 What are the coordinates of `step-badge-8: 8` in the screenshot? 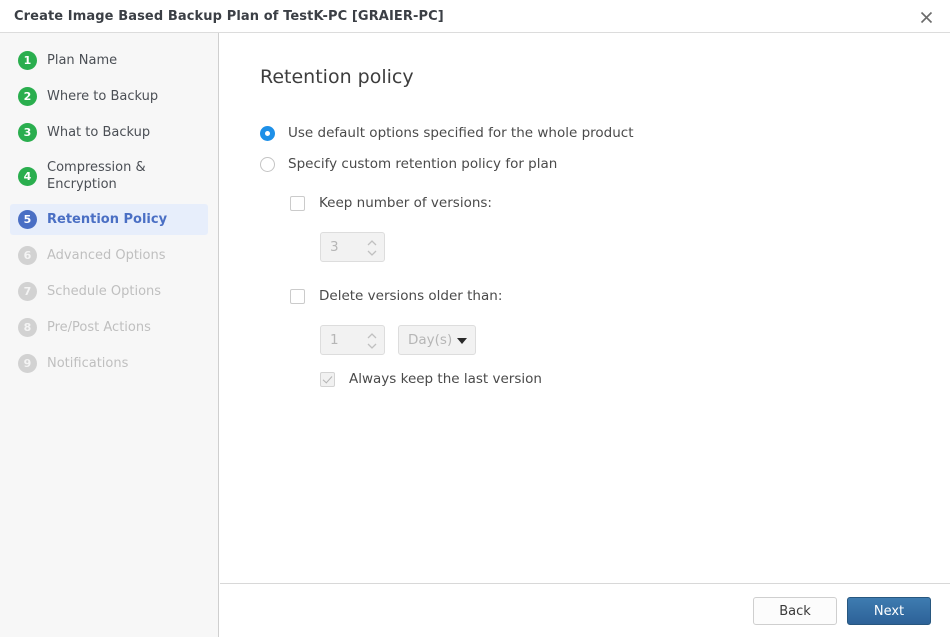 It's located at (27, 327).